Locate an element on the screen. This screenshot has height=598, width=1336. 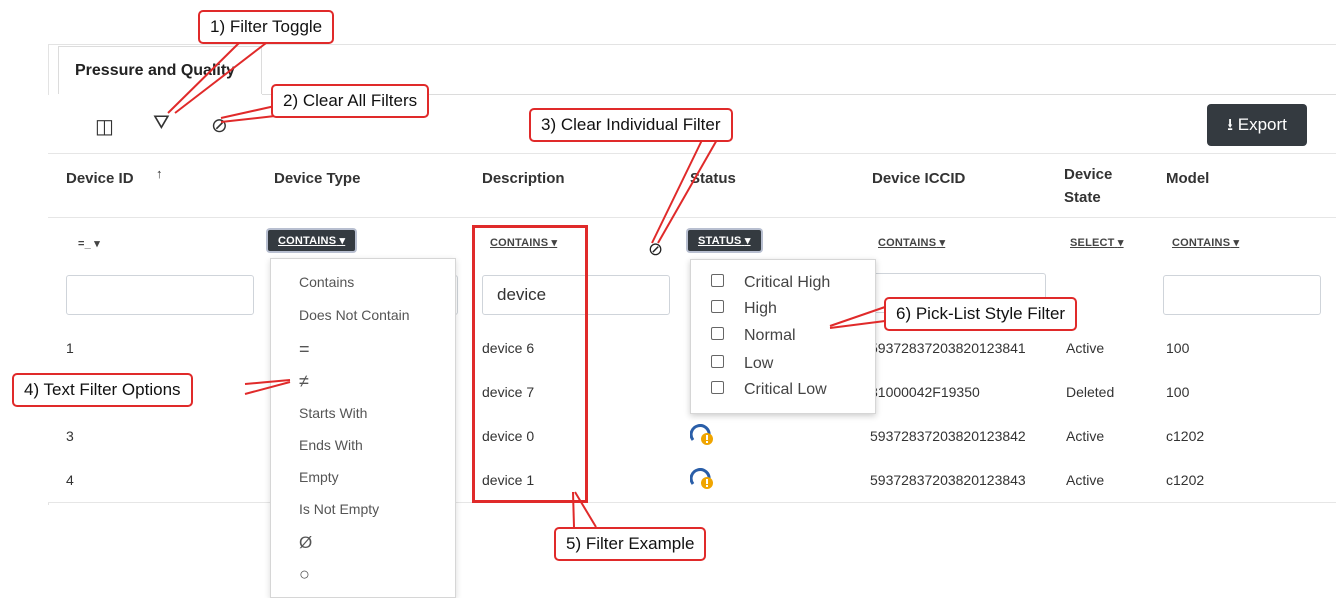
callout-filter-example: 5) Filter Example is located at coordinates (630, 544).